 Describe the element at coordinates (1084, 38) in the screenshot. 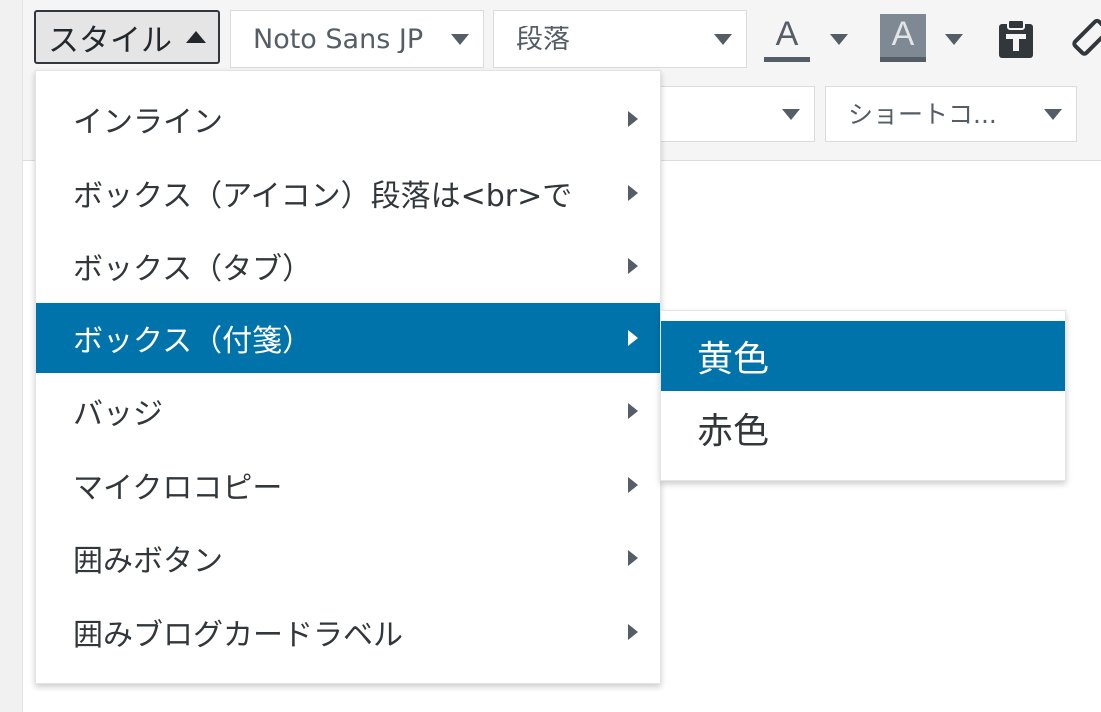

I see `eraser-icon` at that location.